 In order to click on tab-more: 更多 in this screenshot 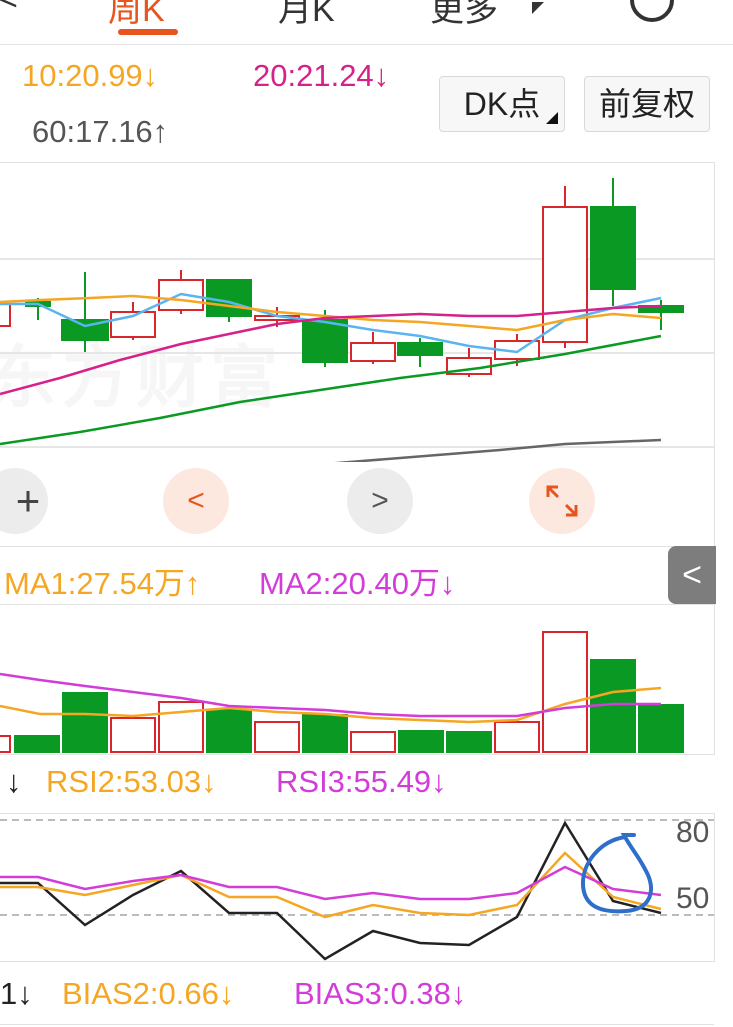, I will do `click(464, 15)`.